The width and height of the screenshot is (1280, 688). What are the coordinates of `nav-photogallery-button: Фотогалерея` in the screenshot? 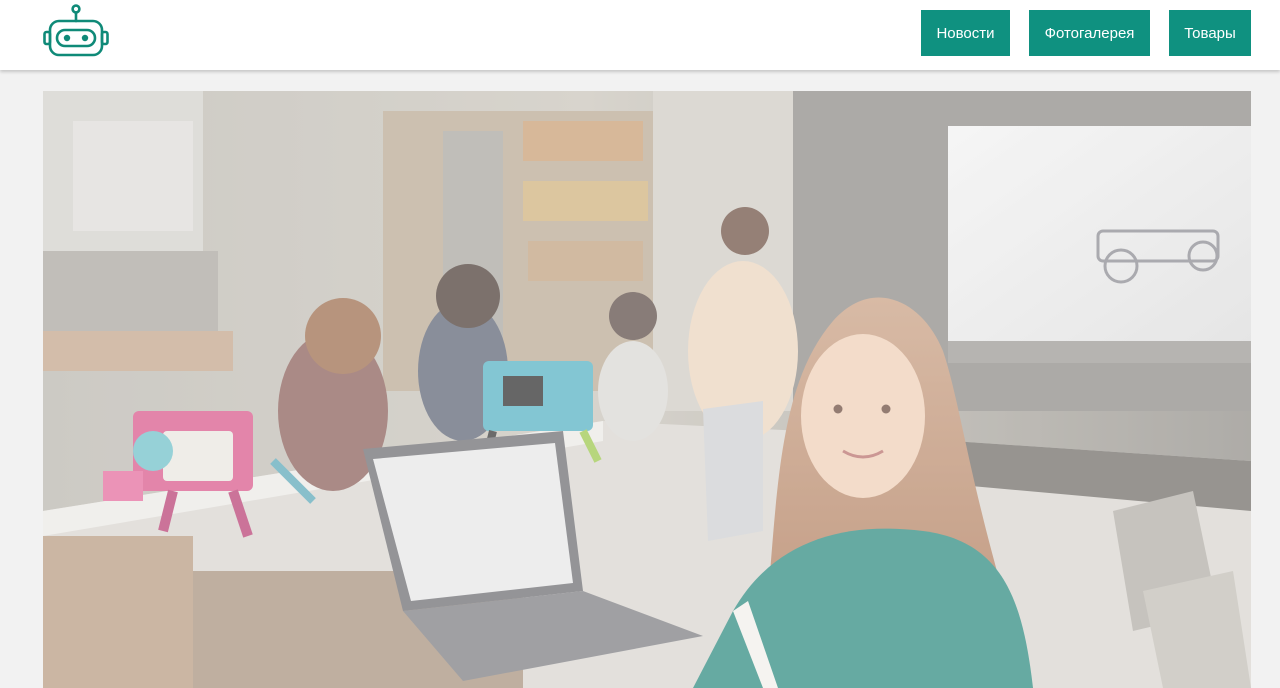 It's located at (1089, 33).